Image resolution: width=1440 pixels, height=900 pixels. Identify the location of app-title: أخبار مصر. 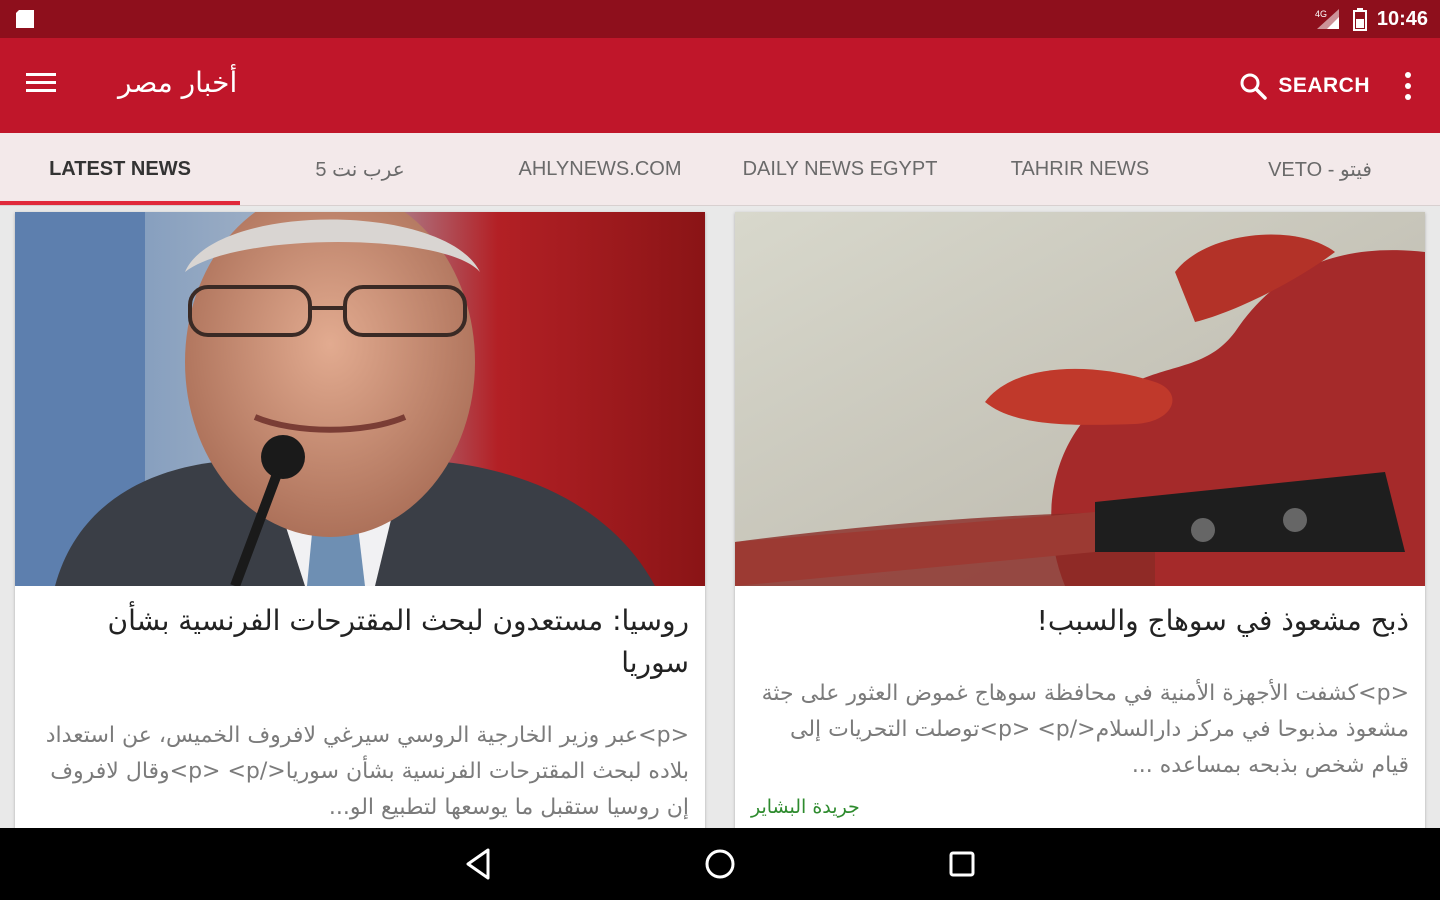
(178, 82).